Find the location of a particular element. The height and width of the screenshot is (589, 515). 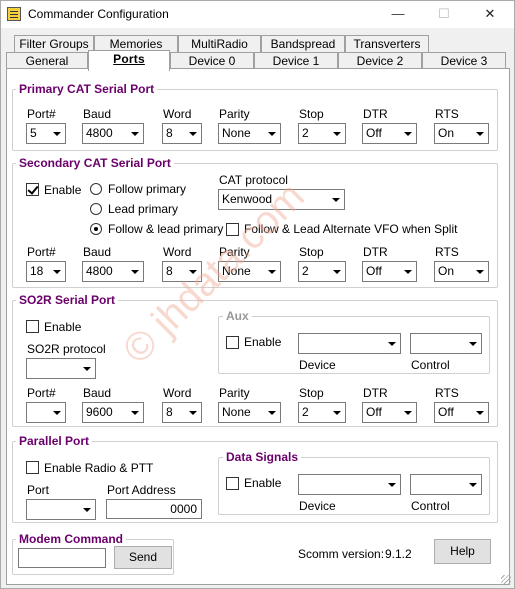

primary-rts-select: On is located at coordinates (461, 133).